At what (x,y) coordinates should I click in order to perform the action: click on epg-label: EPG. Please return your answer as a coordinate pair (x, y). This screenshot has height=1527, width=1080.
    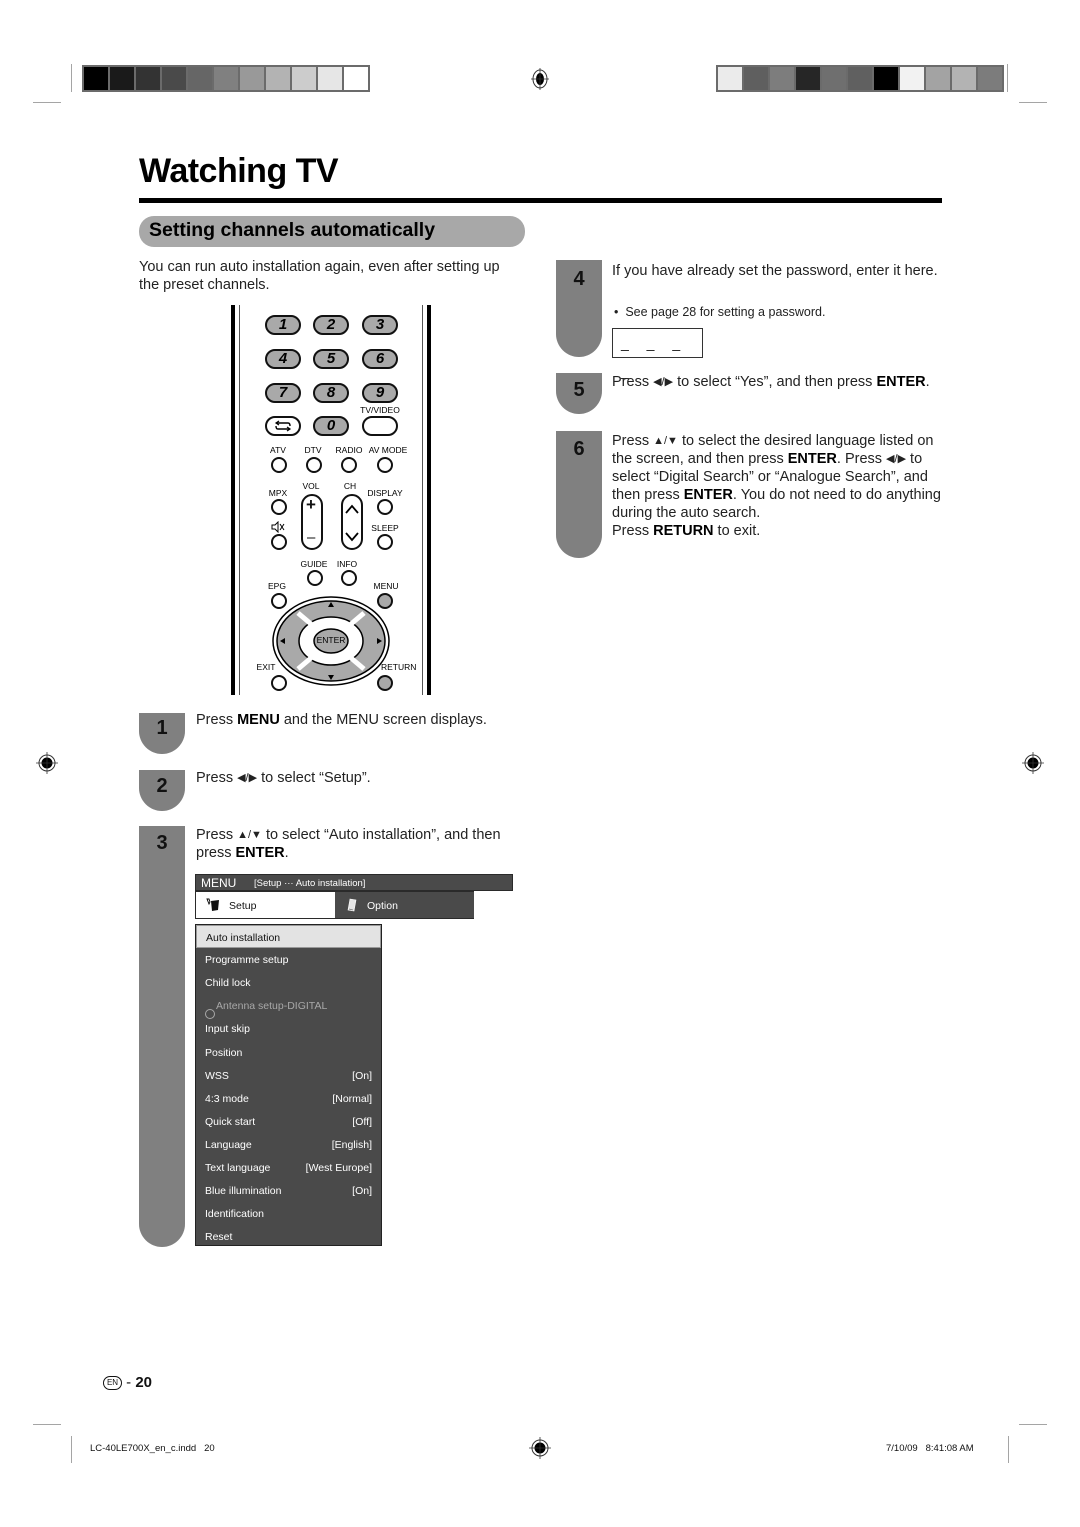
    Looking at the image, I should click on (277, 586).